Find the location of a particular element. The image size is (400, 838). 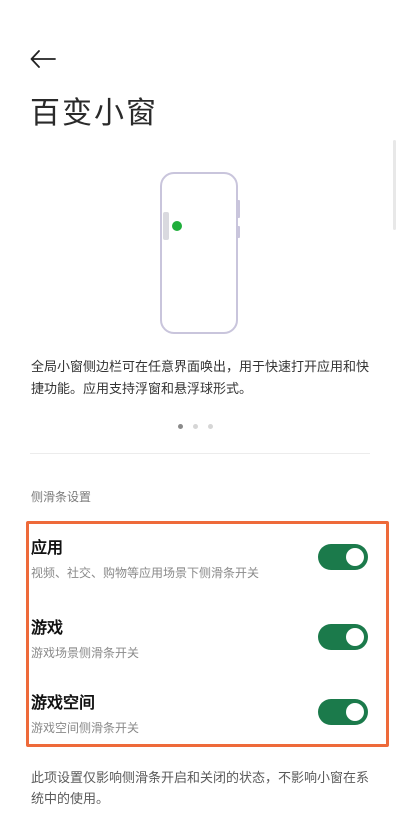

games-toggle is located at coordinates (343, 637).